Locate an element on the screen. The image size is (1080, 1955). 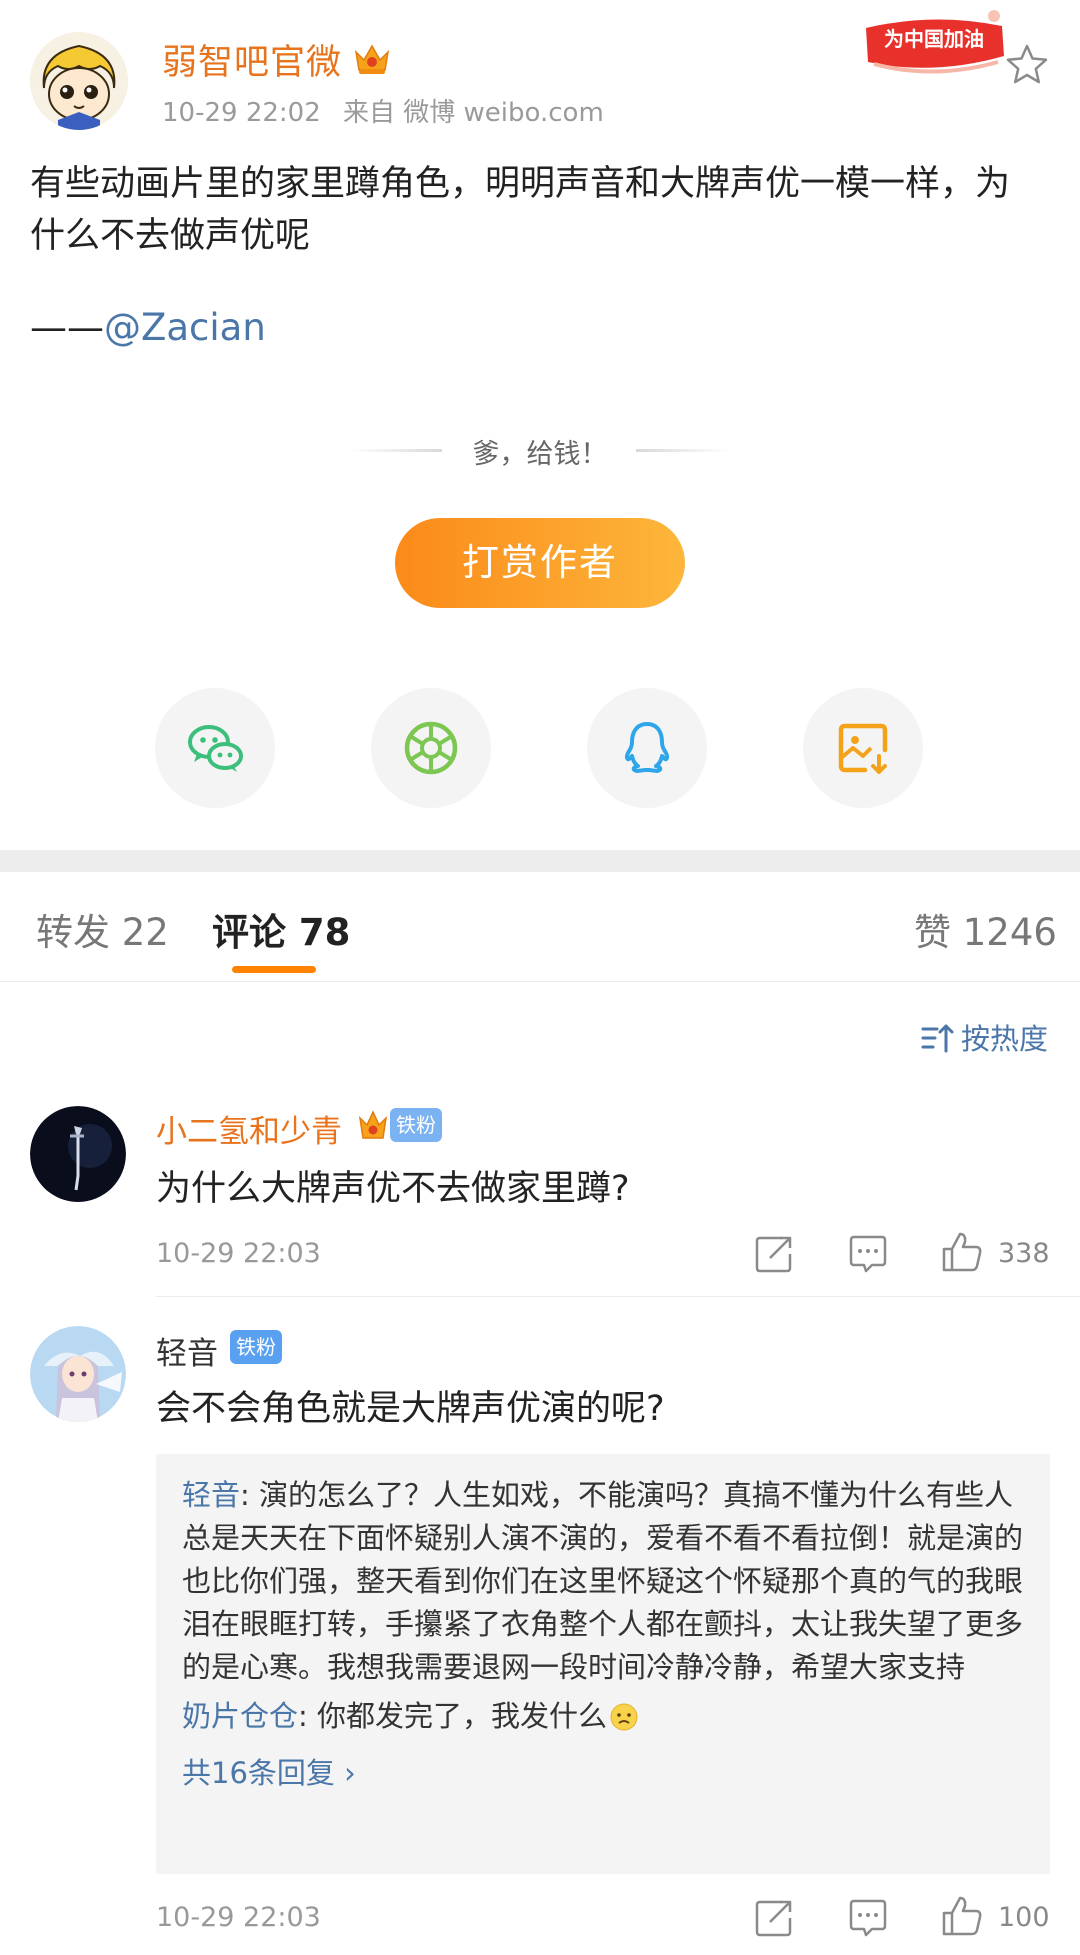
tab-likes: 赞 1246 is located at coordinates (985, 929).